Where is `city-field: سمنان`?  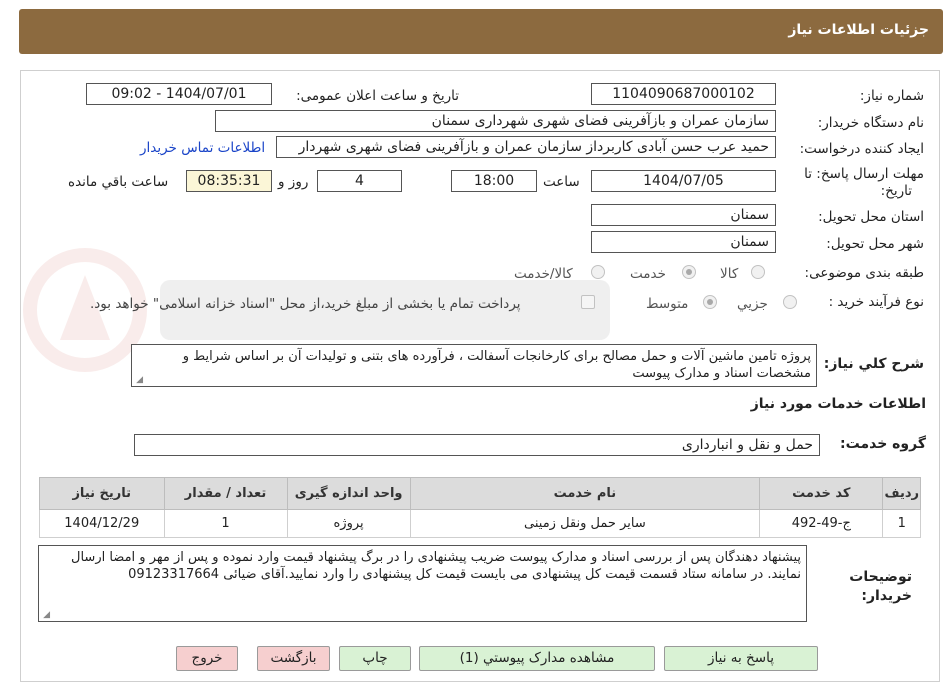
city-field: سمنان is located at coordinates (683, 242).